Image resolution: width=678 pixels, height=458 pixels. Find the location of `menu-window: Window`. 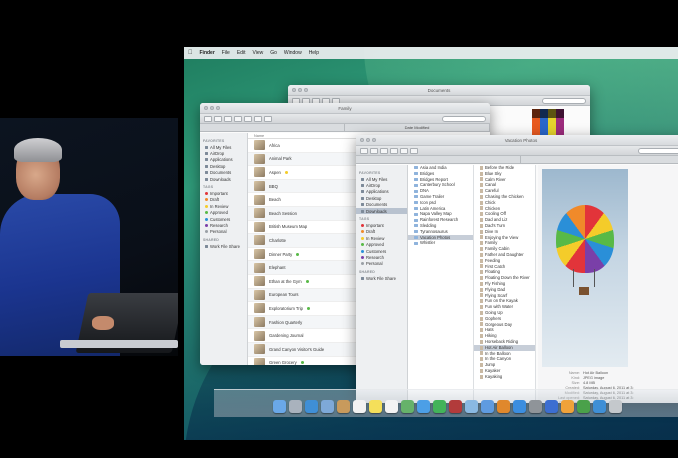

menu-window: Window is located at coordinates (293, 53).